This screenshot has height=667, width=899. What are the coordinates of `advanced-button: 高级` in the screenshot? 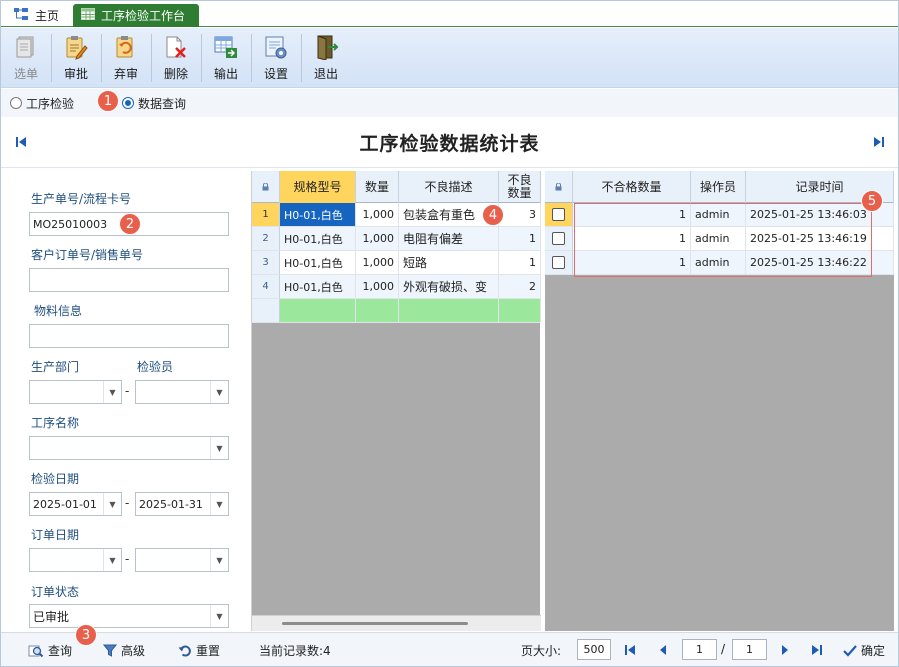 It's located at (124, 650).